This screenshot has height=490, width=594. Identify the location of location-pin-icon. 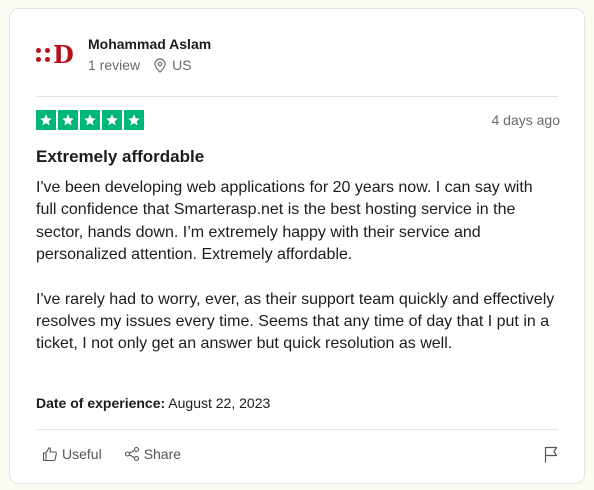
(160, 65).